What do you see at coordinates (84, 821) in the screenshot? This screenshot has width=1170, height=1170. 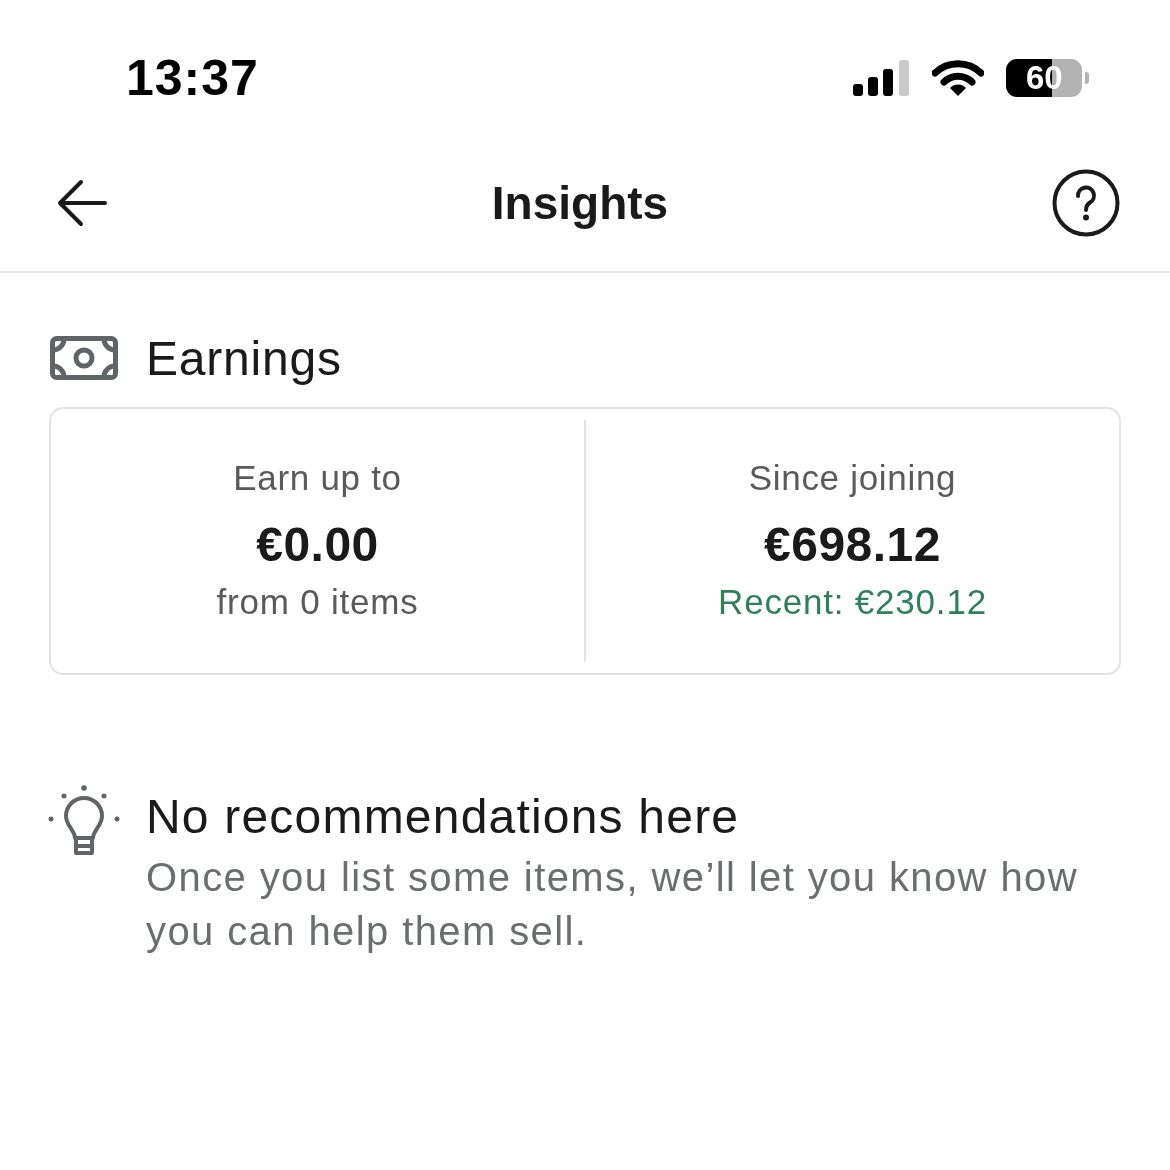 I see `lightbulb-icon` at bounding box center [84, 821].